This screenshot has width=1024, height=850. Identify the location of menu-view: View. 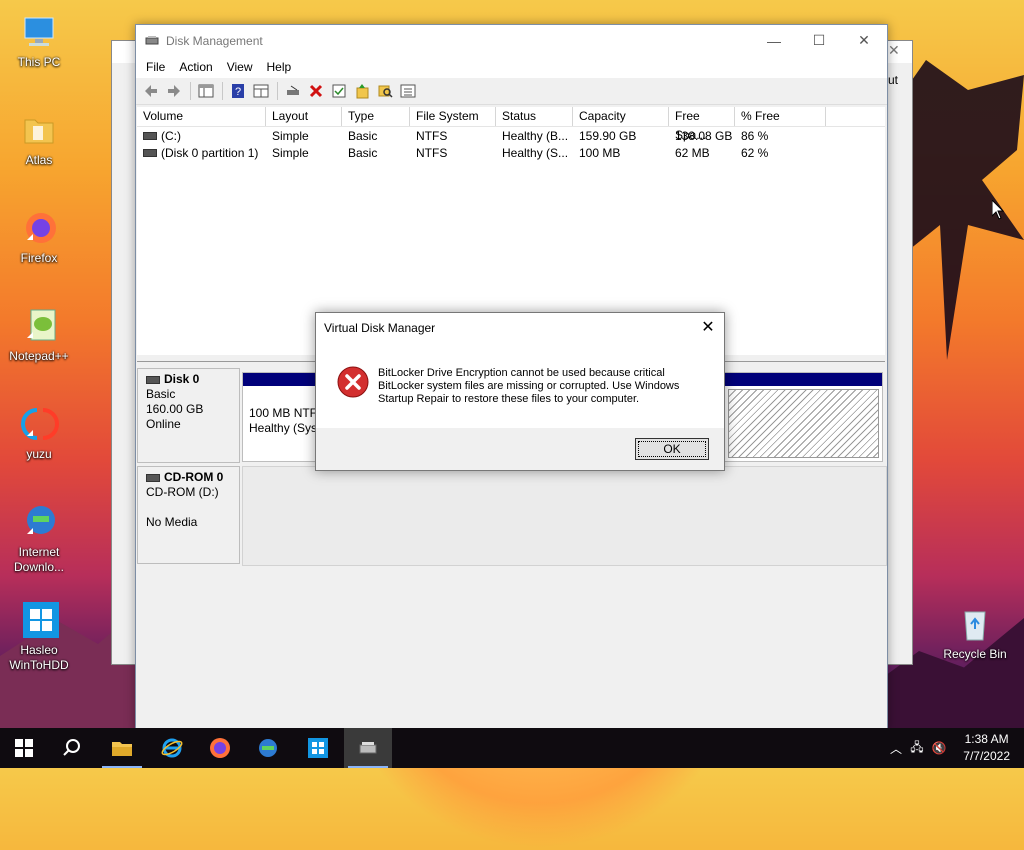
(240, 67).